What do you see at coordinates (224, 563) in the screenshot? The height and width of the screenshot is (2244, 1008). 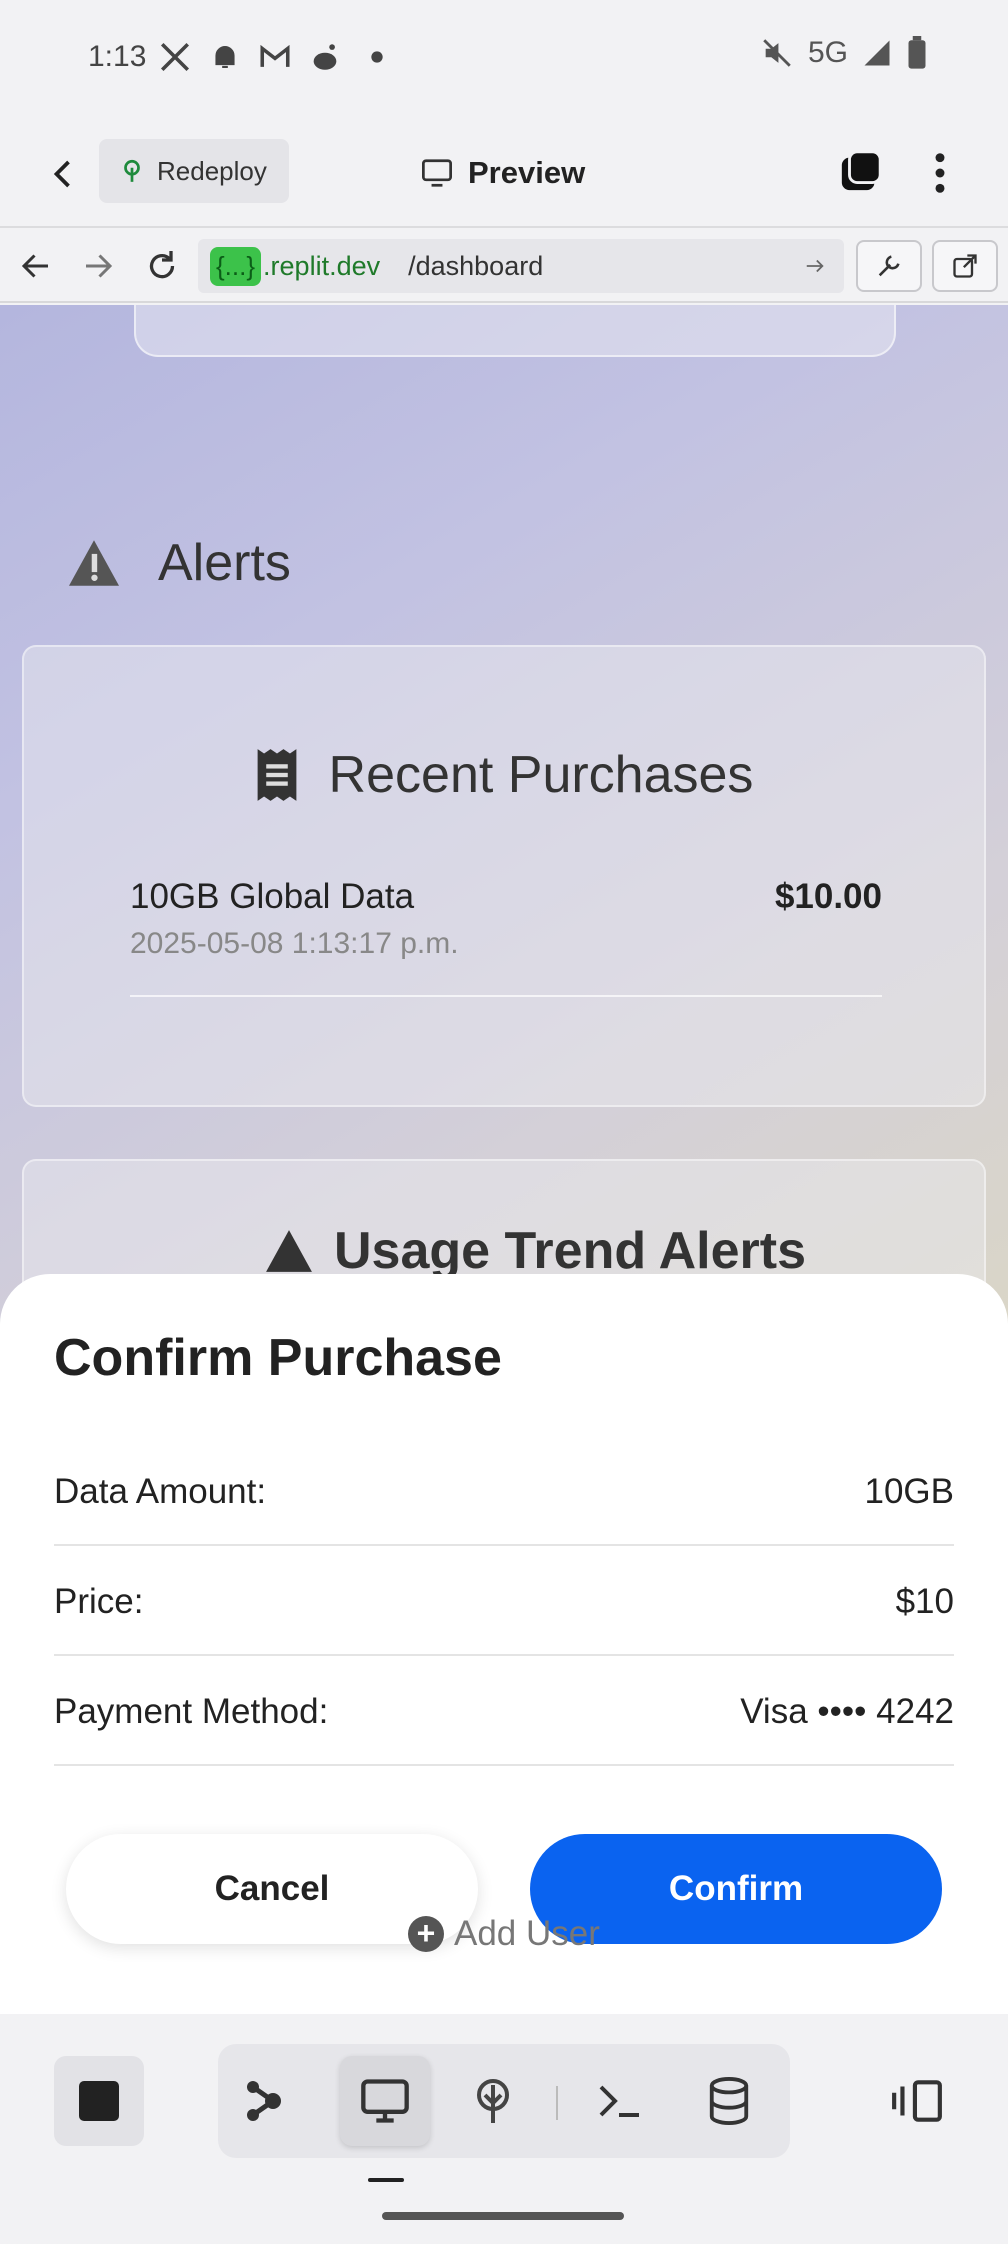 I see `alerts-title: Alerts` at bounding box center [224, 563].